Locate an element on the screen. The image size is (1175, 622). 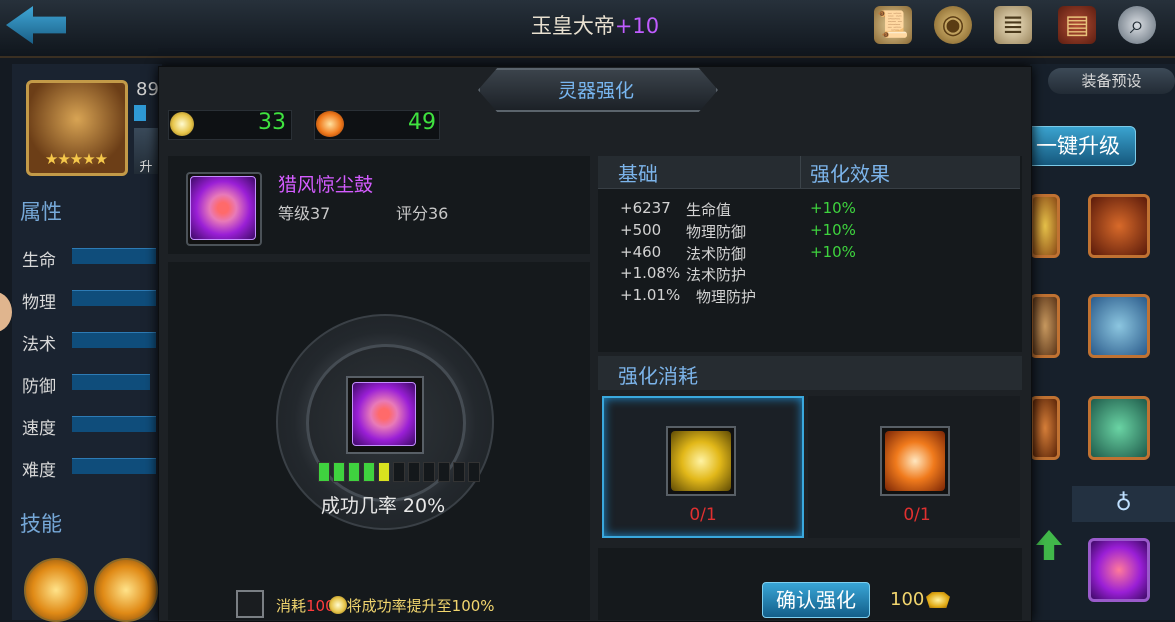
stats-base-header: 基础 is located at coordinates (638, 174).